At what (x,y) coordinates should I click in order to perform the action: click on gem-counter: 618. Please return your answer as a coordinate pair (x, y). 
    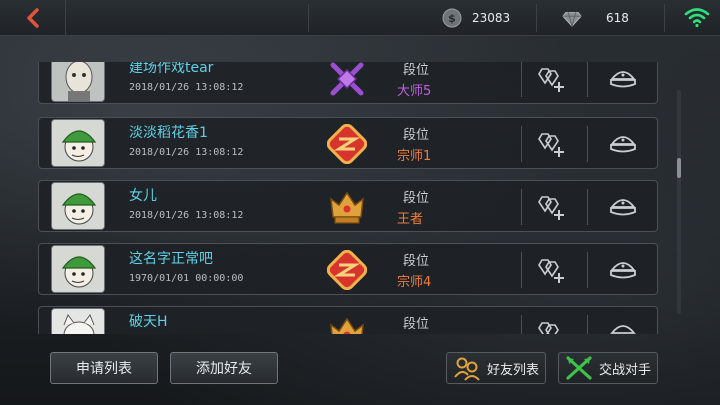
    Looking at the image, I should click on (595, 18).